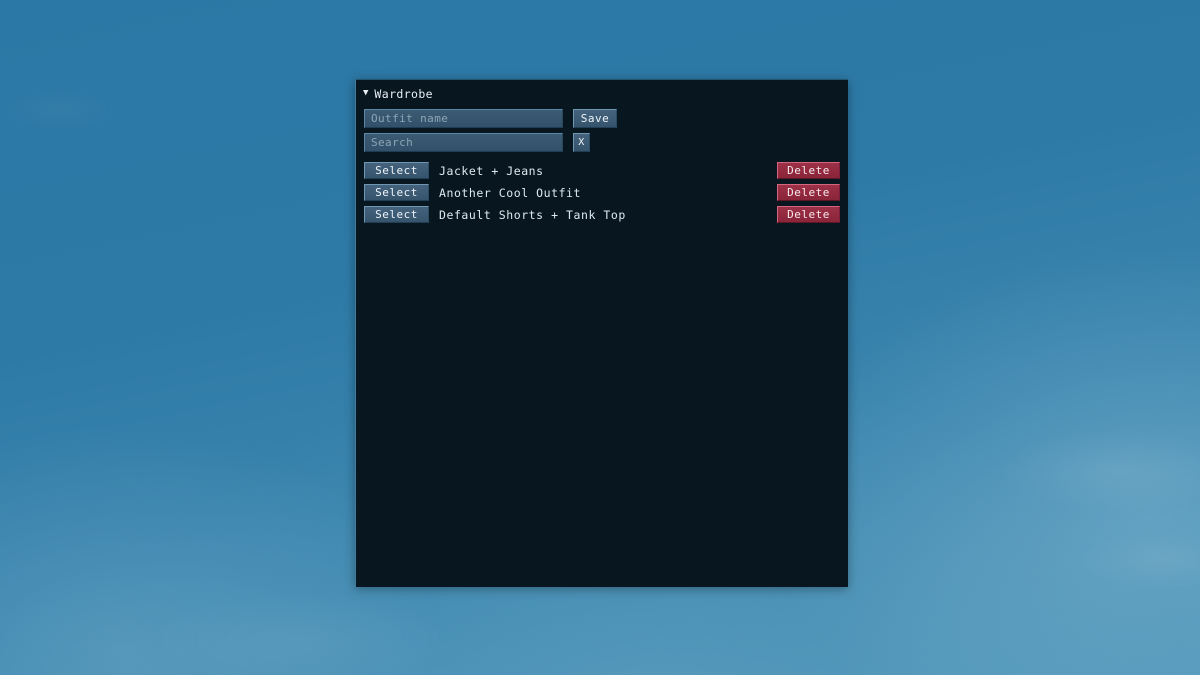  I want to click on outfit-name-label: Default Shorts + Tank Top, so click(532, 214).